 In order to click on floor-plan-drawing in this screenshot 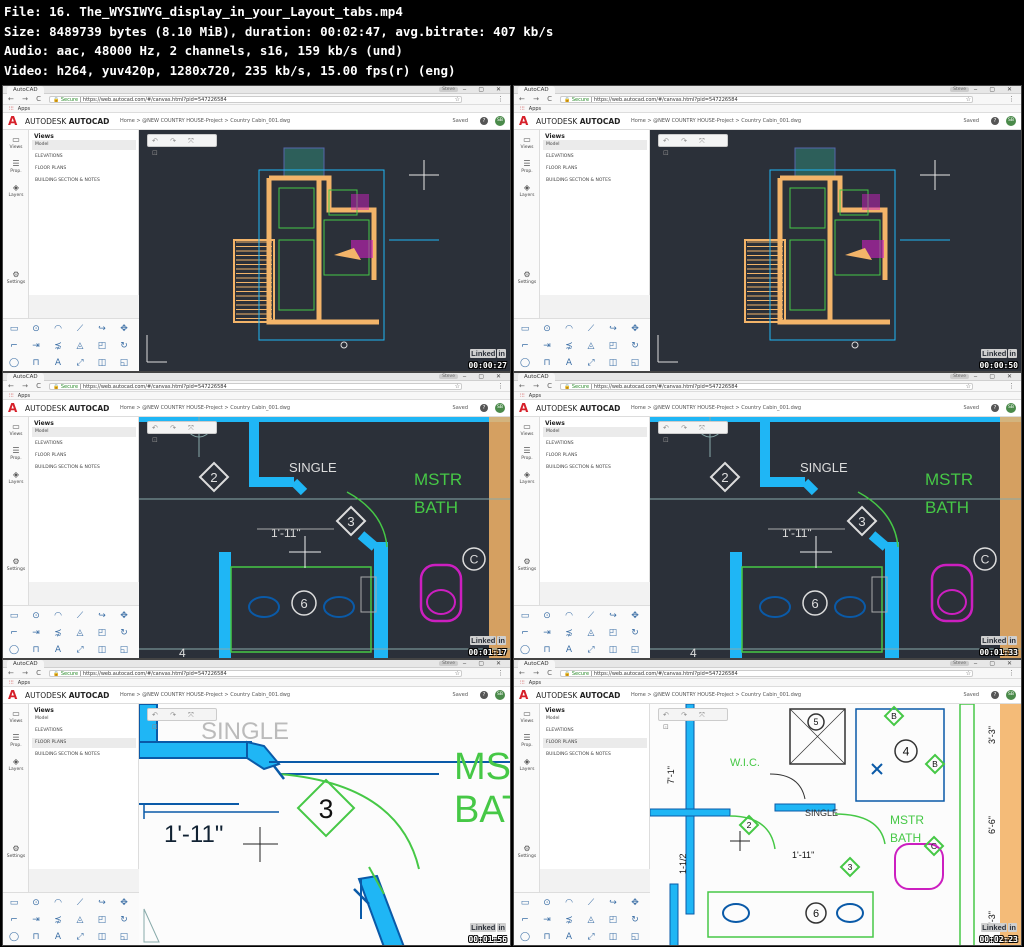, I will do `click(835, 250)`.